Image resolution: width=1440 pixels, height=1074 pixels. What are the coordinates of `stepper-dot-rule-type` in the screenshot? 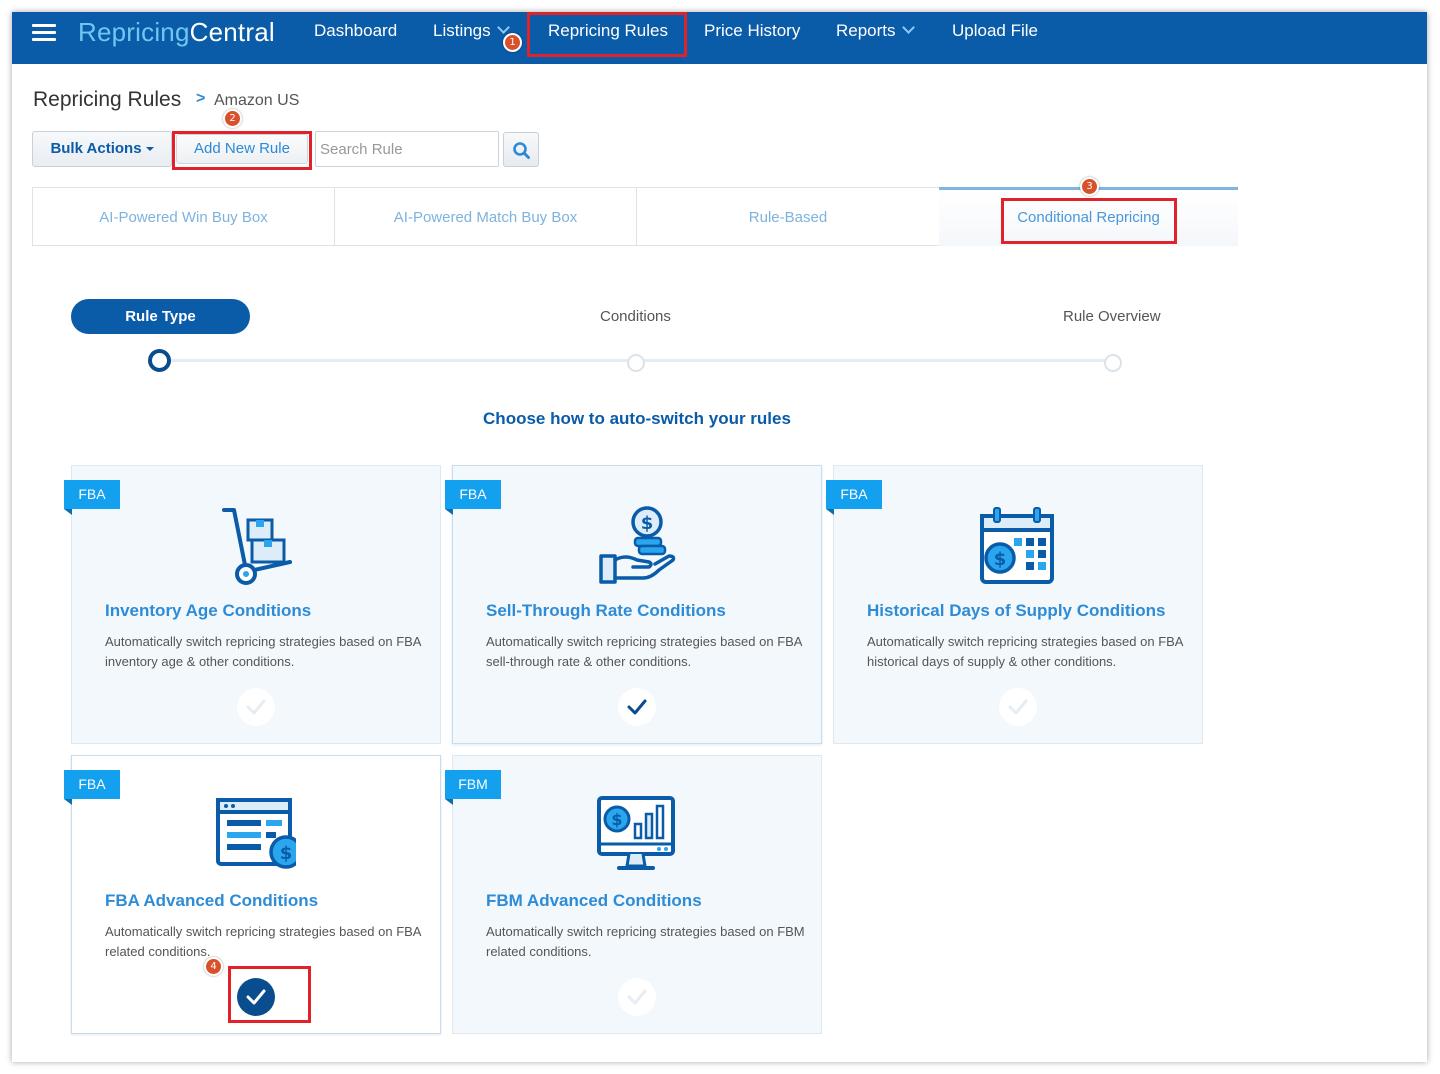 It's located at (159, 360).